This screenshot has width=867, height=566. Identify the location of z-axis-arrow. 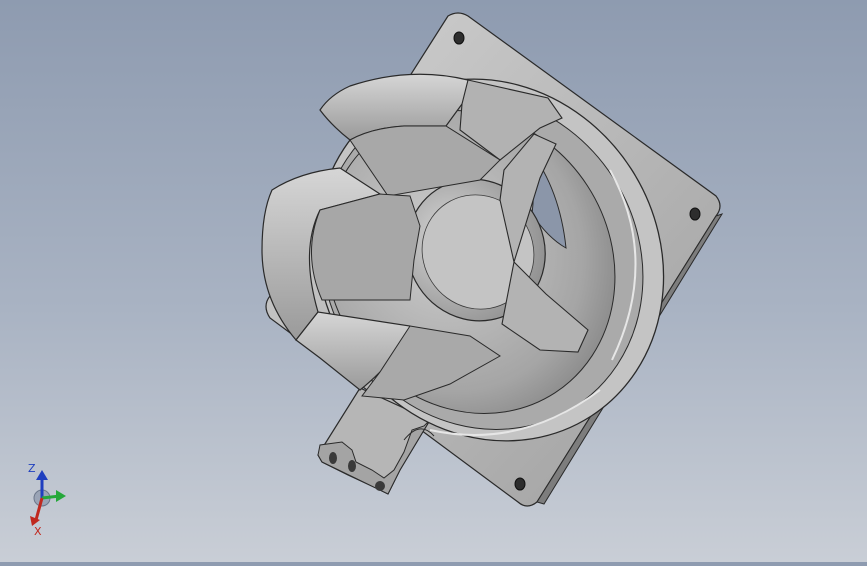
(42, 475).